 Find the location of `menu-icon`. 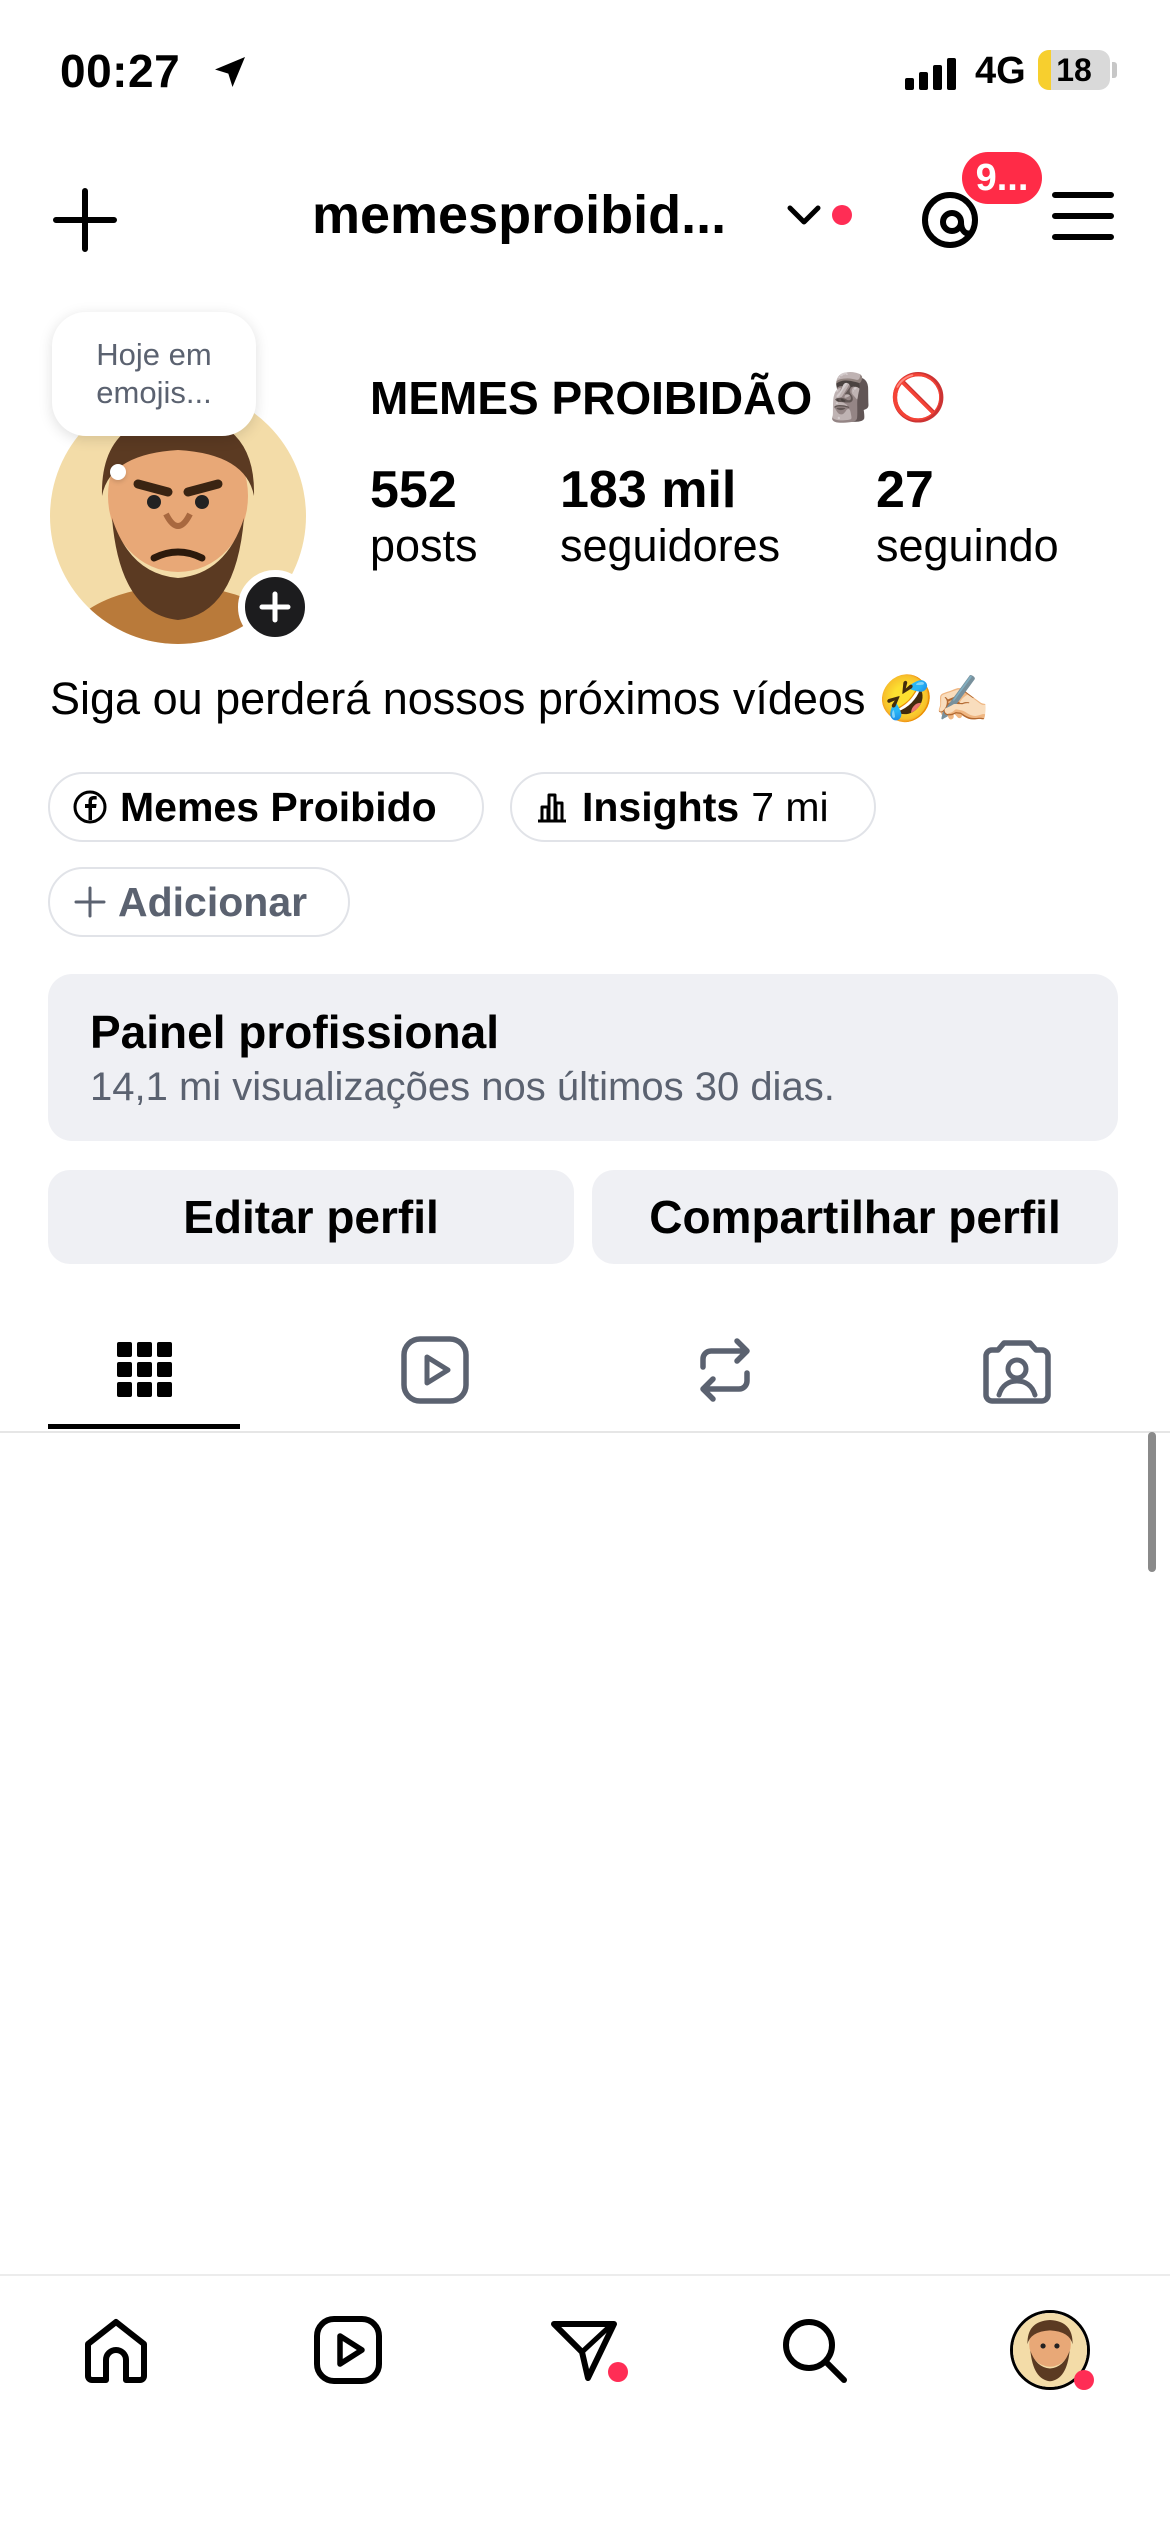

menu-icon is located at coordinates (1083, 216).